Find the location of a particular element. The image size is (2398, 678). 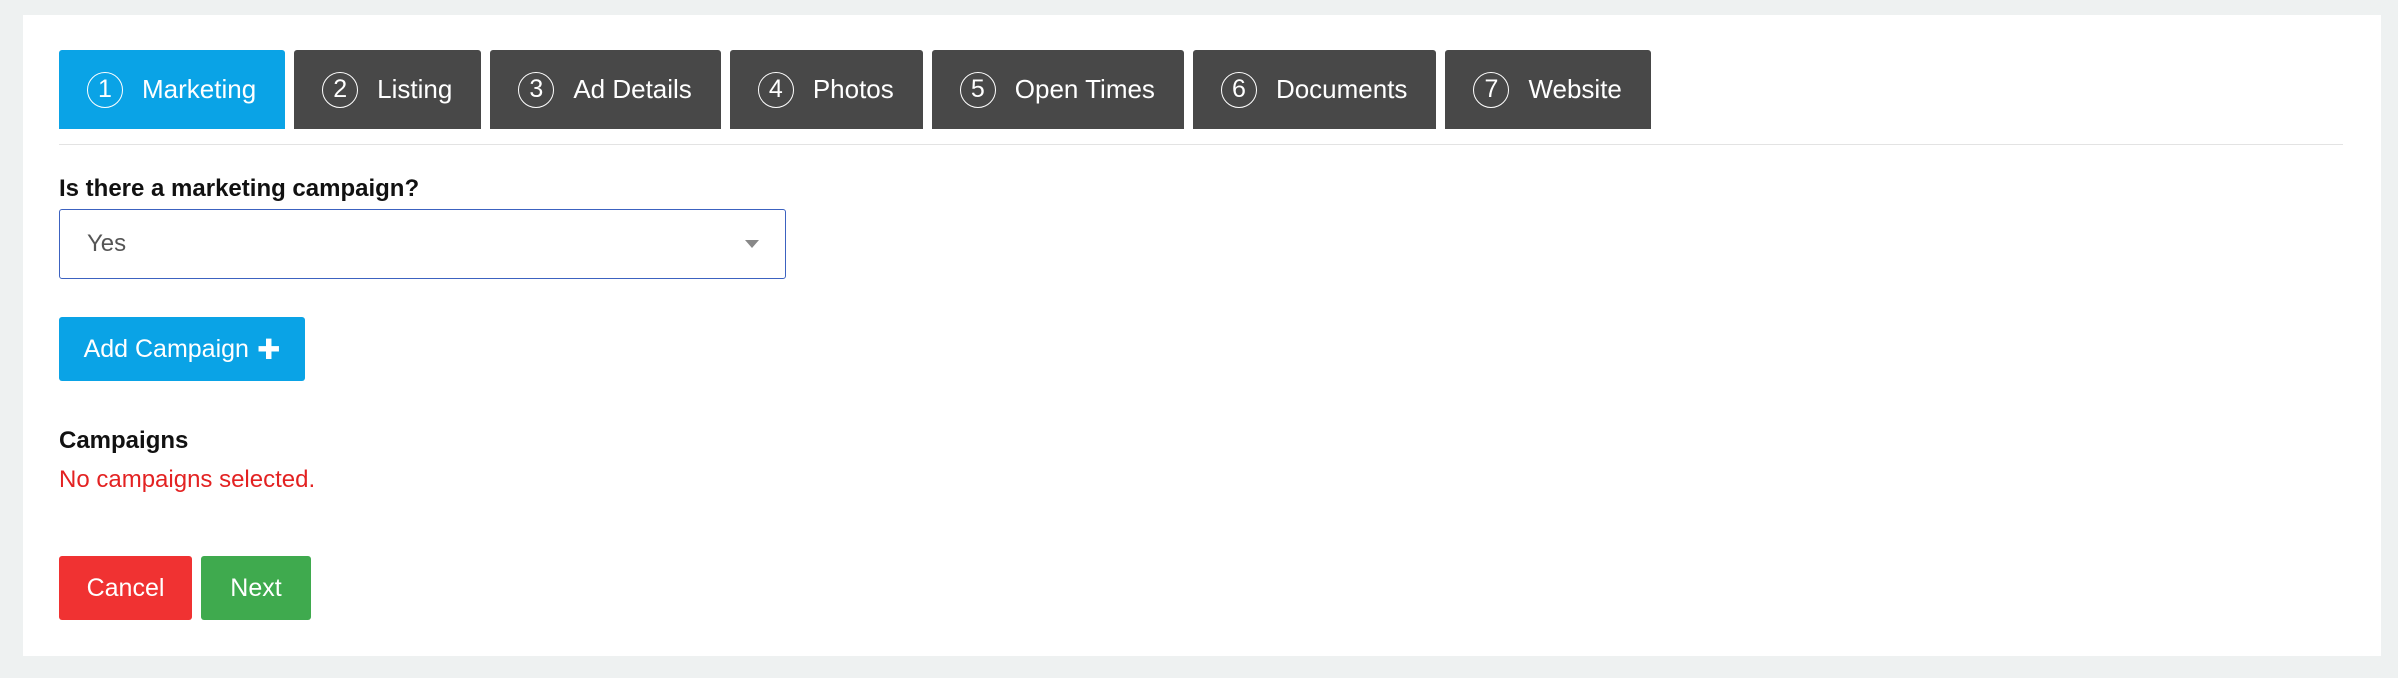

tab-photos: 4 Photos is located at coordinates (826, 89).